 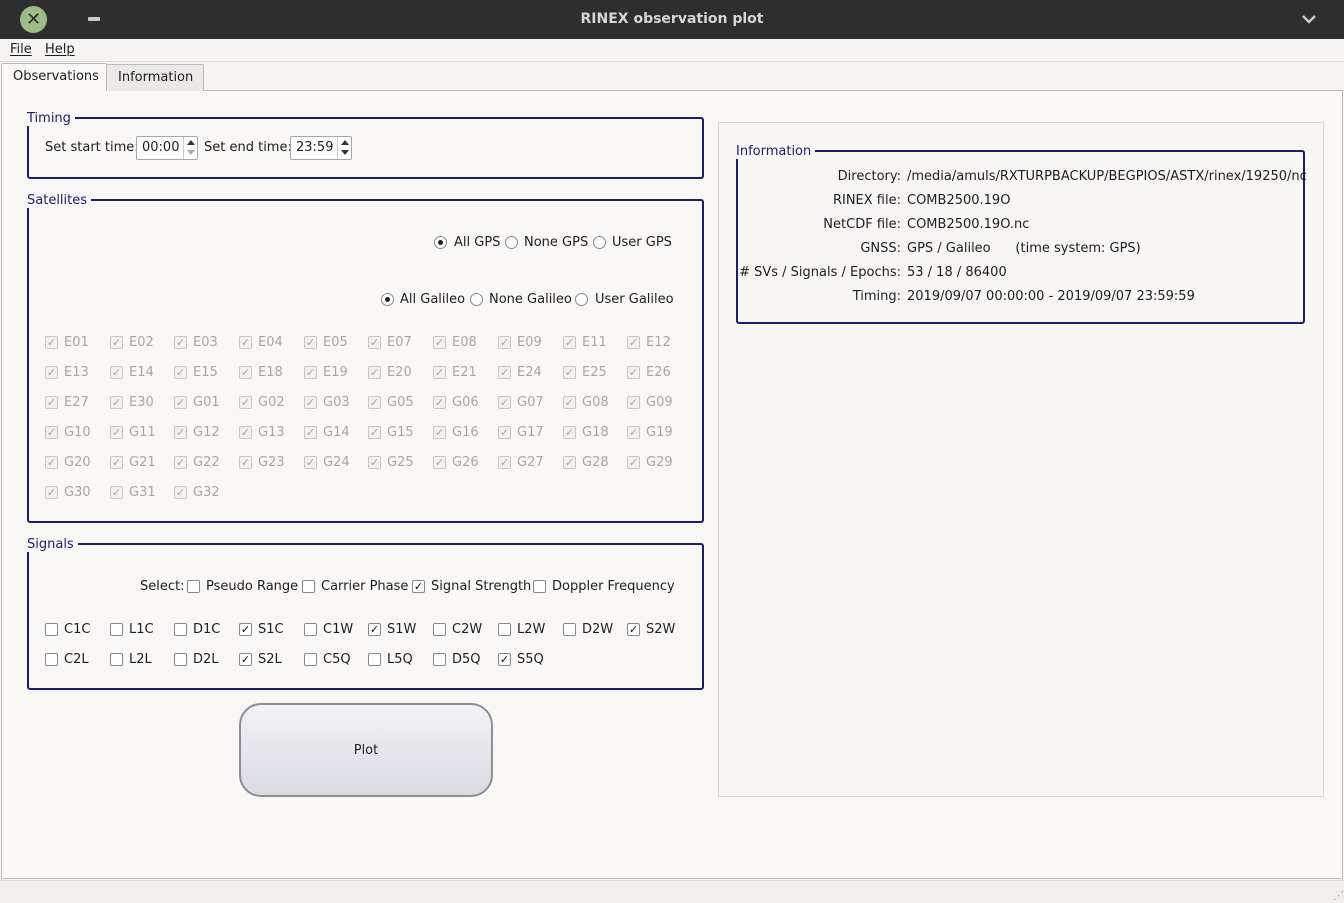 I want to click on signal-checkbox-d1c, so click(x=180, y=629).